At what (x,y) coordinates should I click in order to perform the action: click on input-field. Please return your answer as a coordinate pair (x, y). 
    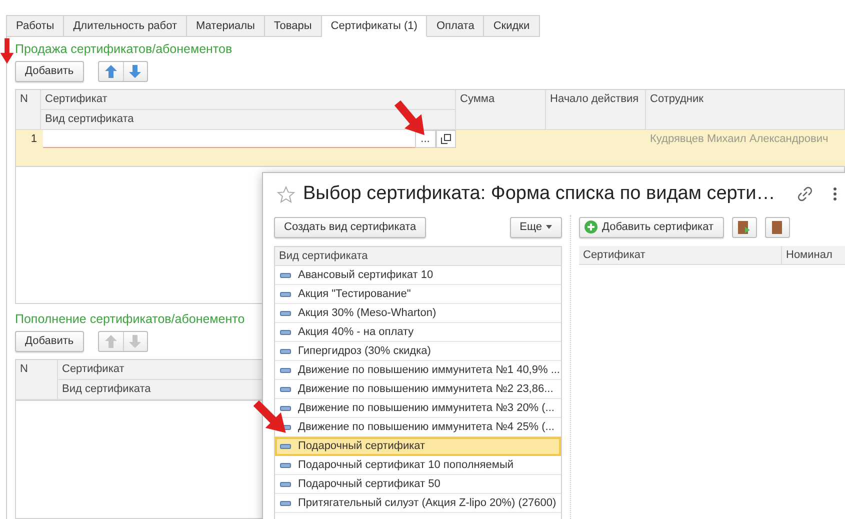
    Looking at the image, I should click on (229, 139).